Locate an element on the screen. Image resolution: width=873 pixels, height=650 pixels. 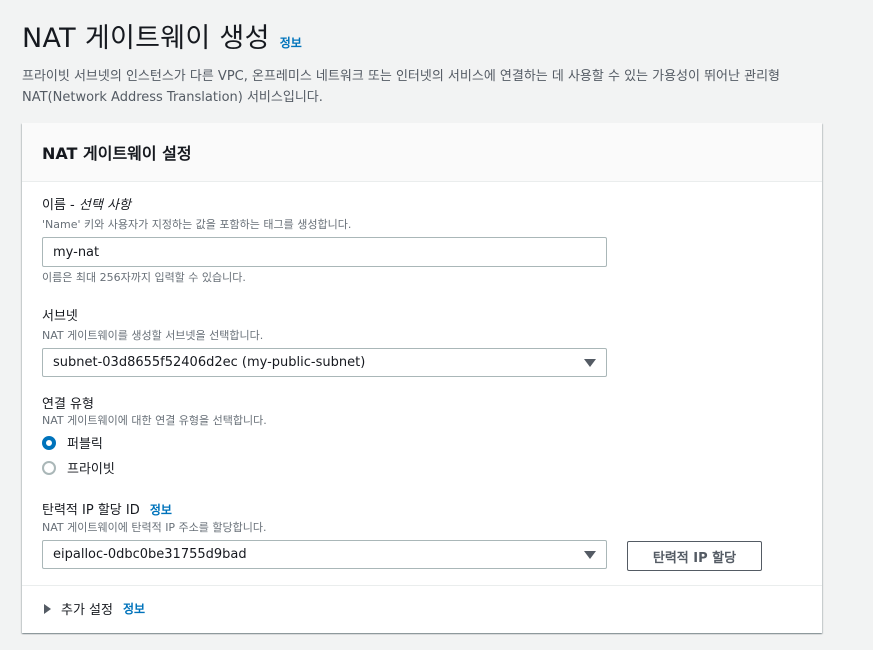
name-label: 이름 - 선택 사항 is located at coordinates (86, 205).